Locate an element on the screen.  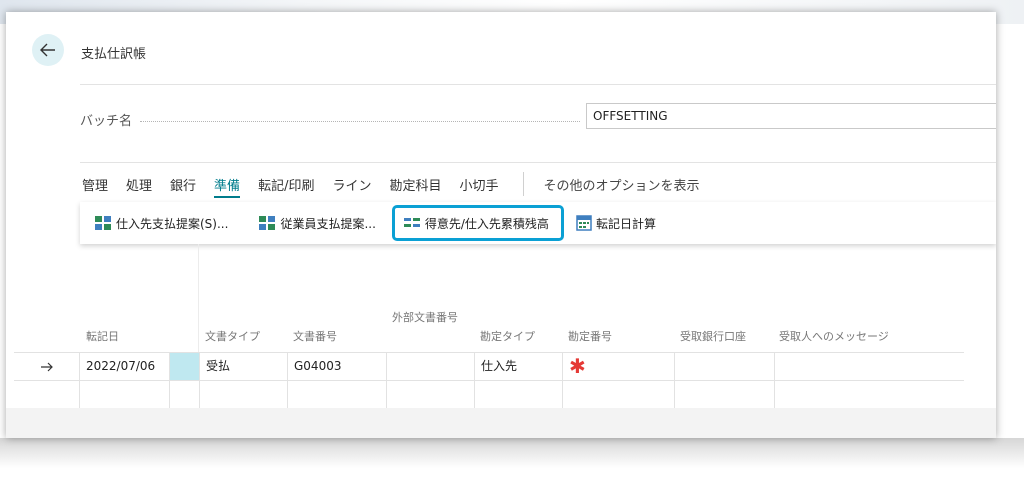
batch-name-label: バッチ名 is located at coordinates (106, 121).